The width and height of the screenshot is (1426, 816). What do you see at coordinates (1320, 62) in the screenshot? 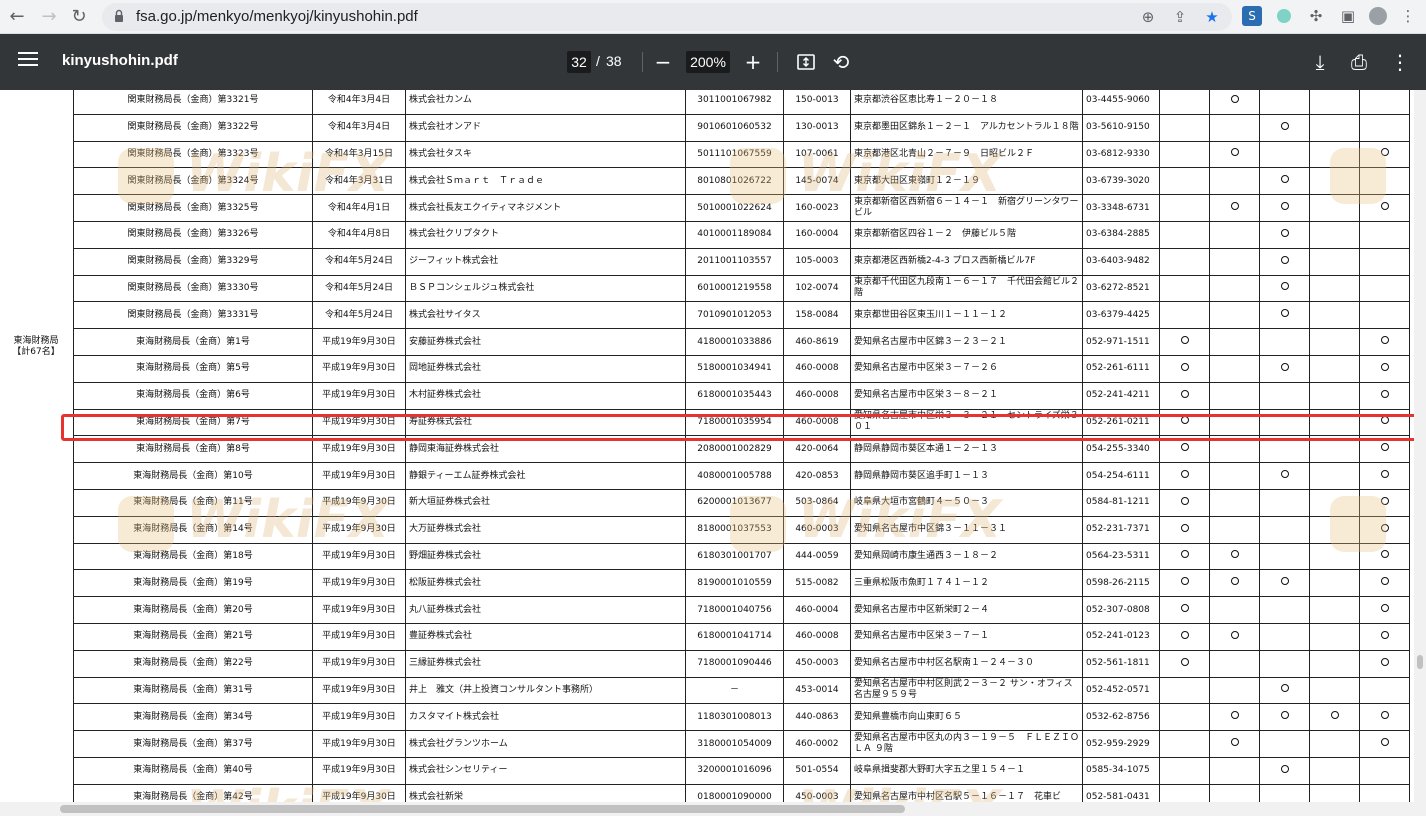
I see `download-icon: ⤓` at bounding box center [1320, 62].